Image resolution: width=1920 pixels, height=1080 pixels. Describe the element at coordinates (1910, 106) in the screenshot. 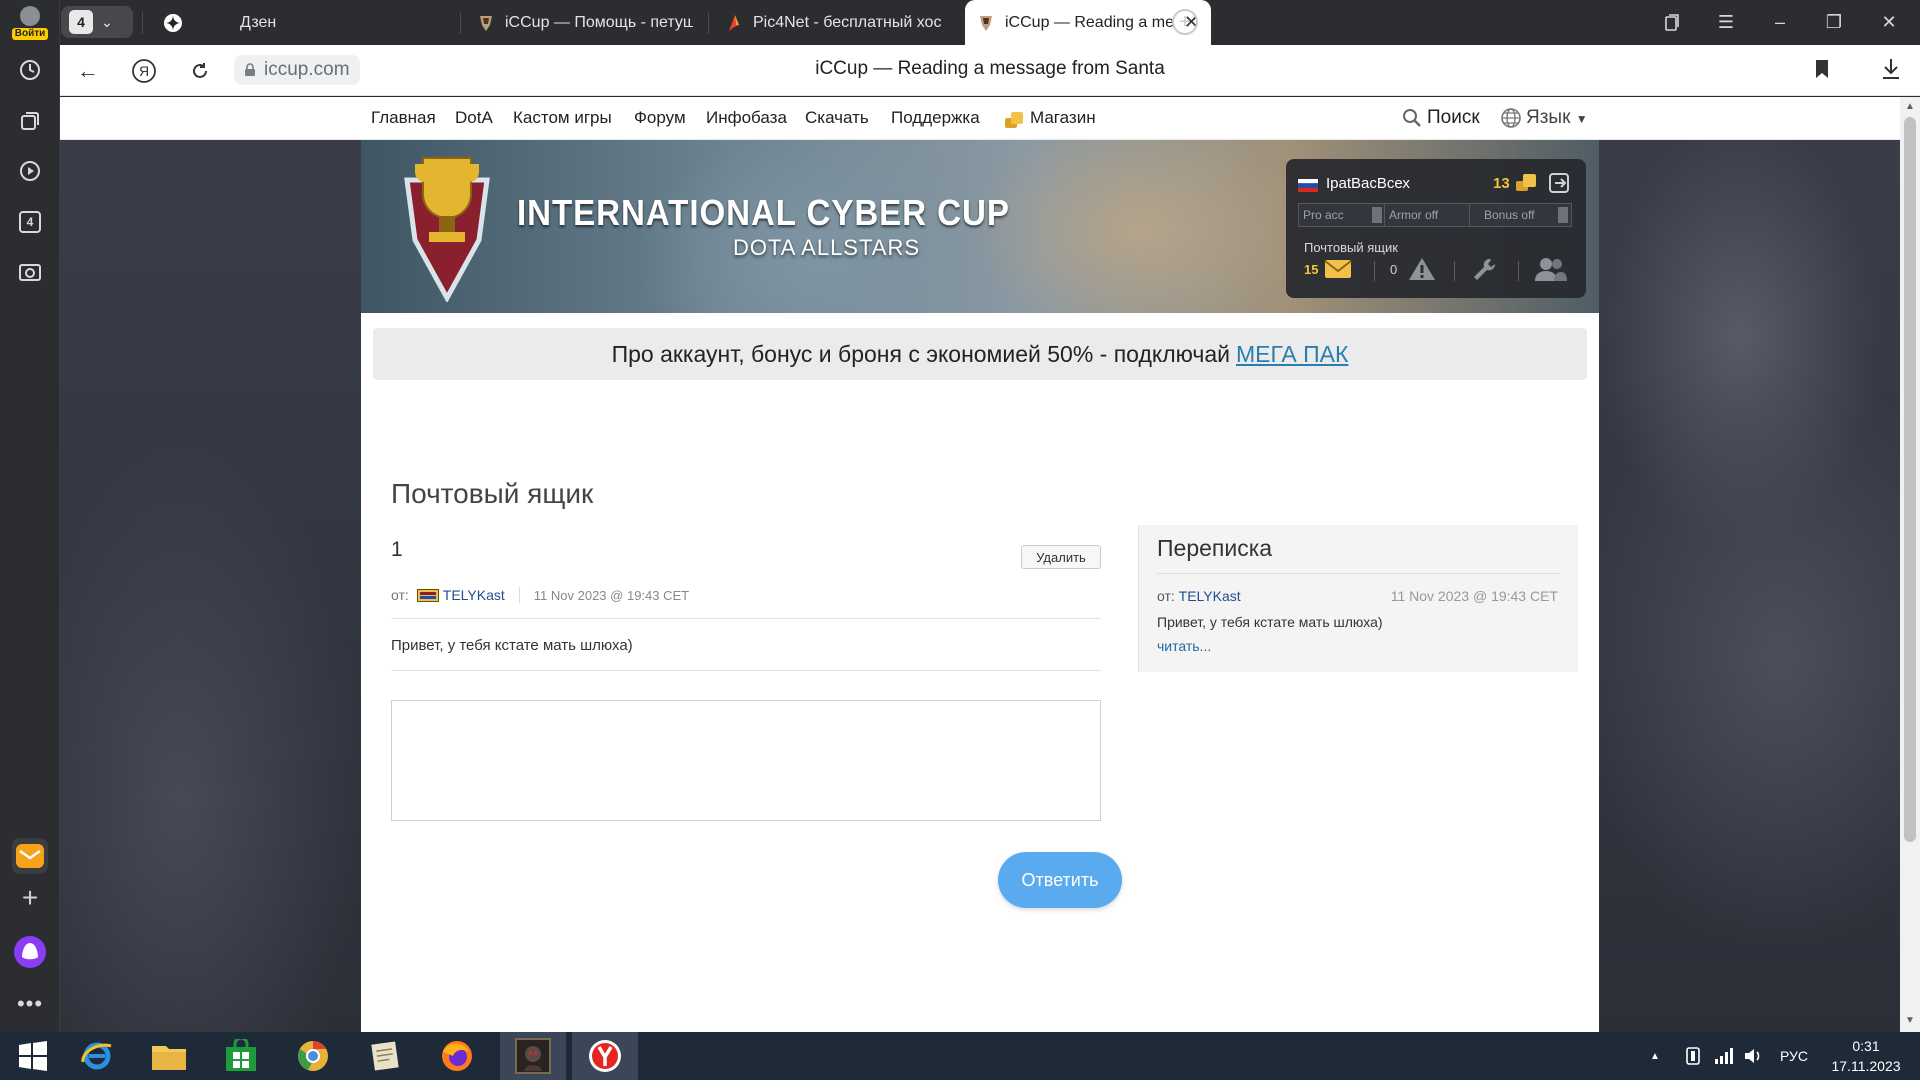

I see `scroll-up-icon: ▲` at that location.